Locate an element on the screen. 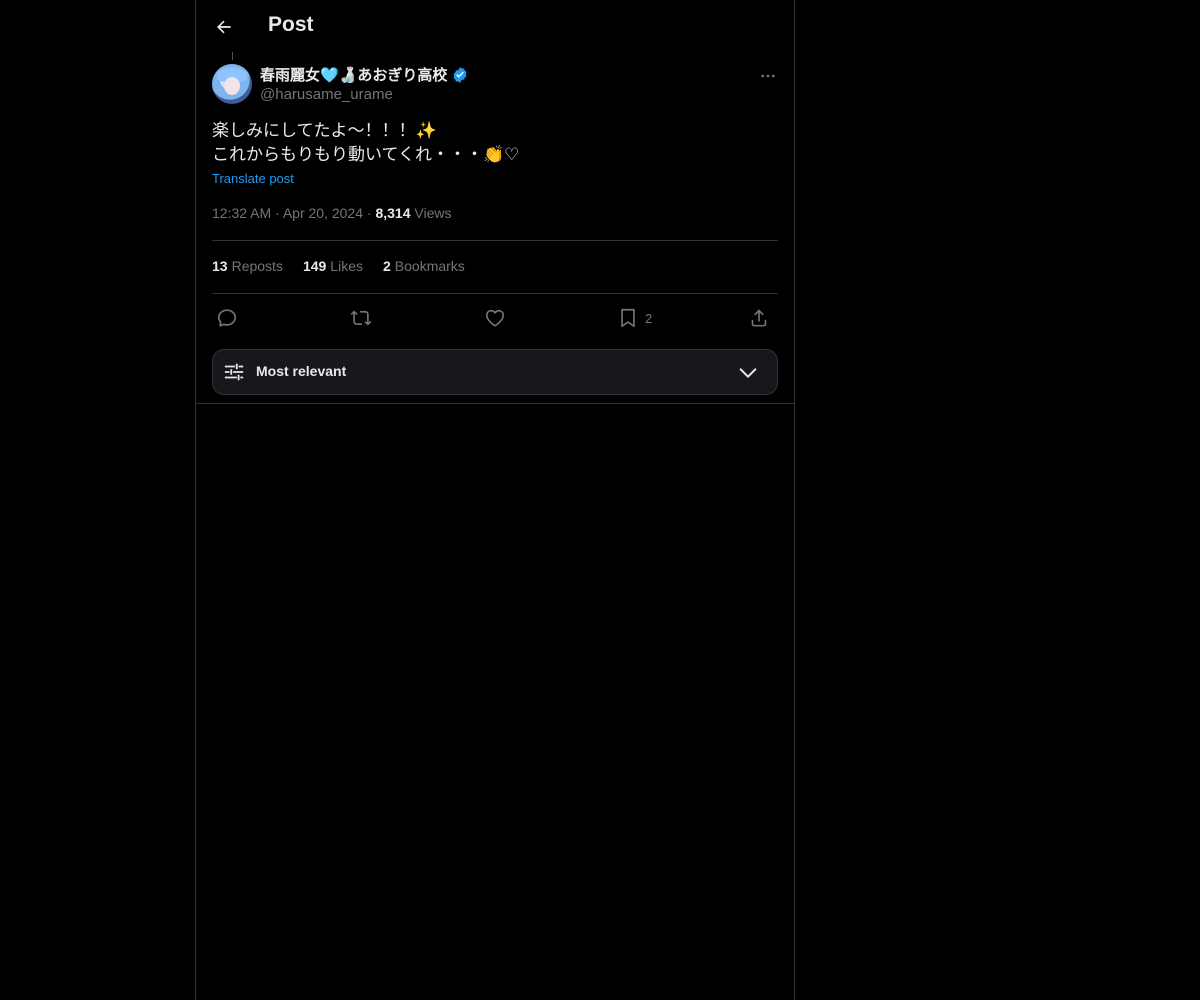 The image size is (1200, 1000). author-display-name: 春雨麗女🩵🍶あおぎり高校 is located at coordinates (353, 74).